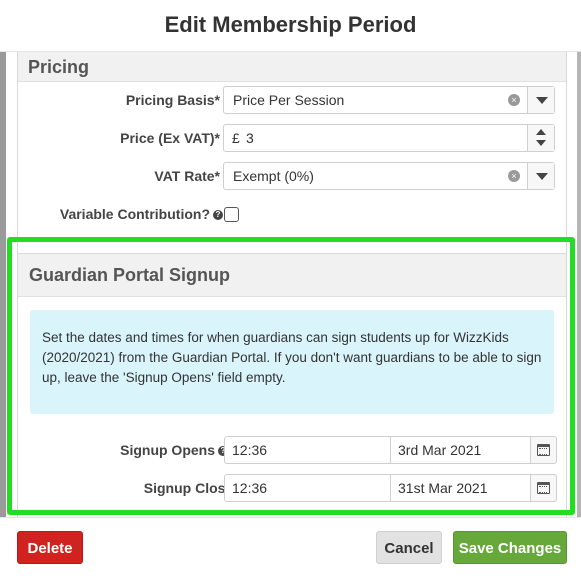 The image size is (581, 583). I want to click on pricing-basis-select: Price Per Session ×, so click(389, 100).